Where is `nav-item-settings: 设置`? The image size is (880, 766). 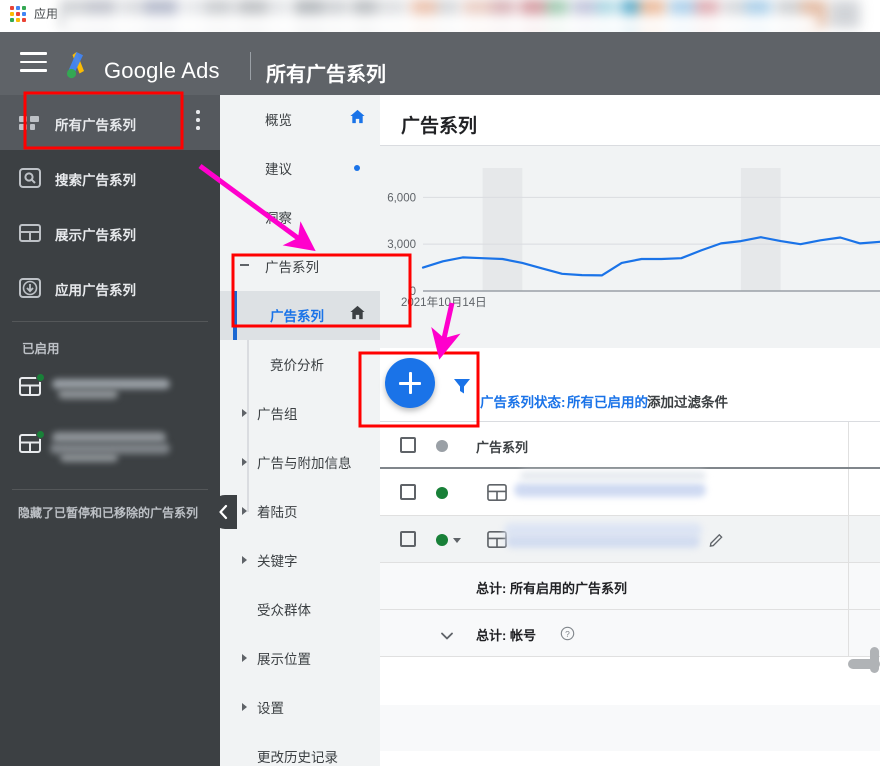 nav-item-settings: 设置 is located at coordinates (300, 707).